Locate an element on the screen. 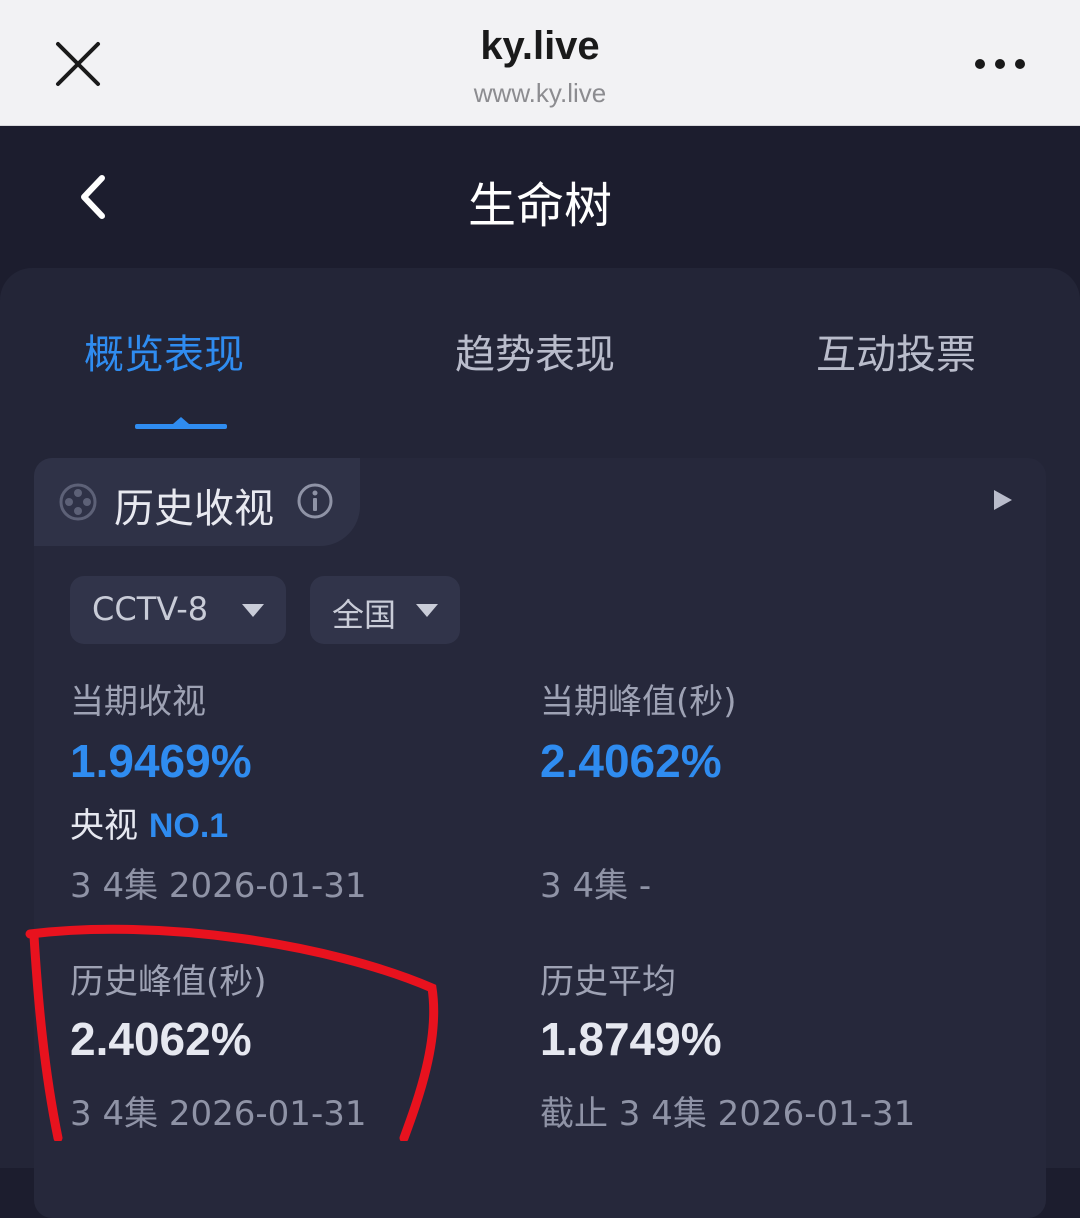  play-icon is located at coordinates (1002, 500).